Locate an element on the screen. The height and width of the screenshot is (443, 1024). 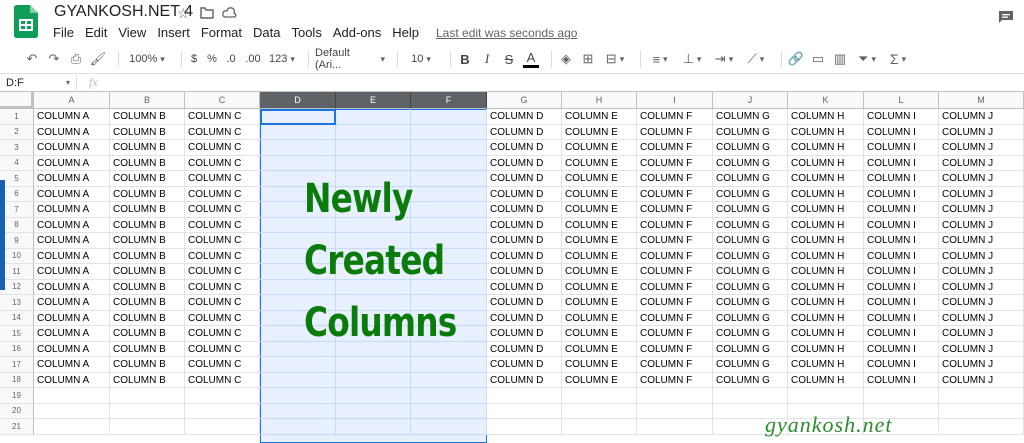
row-header: 19 is located at coordinates (17, 396).